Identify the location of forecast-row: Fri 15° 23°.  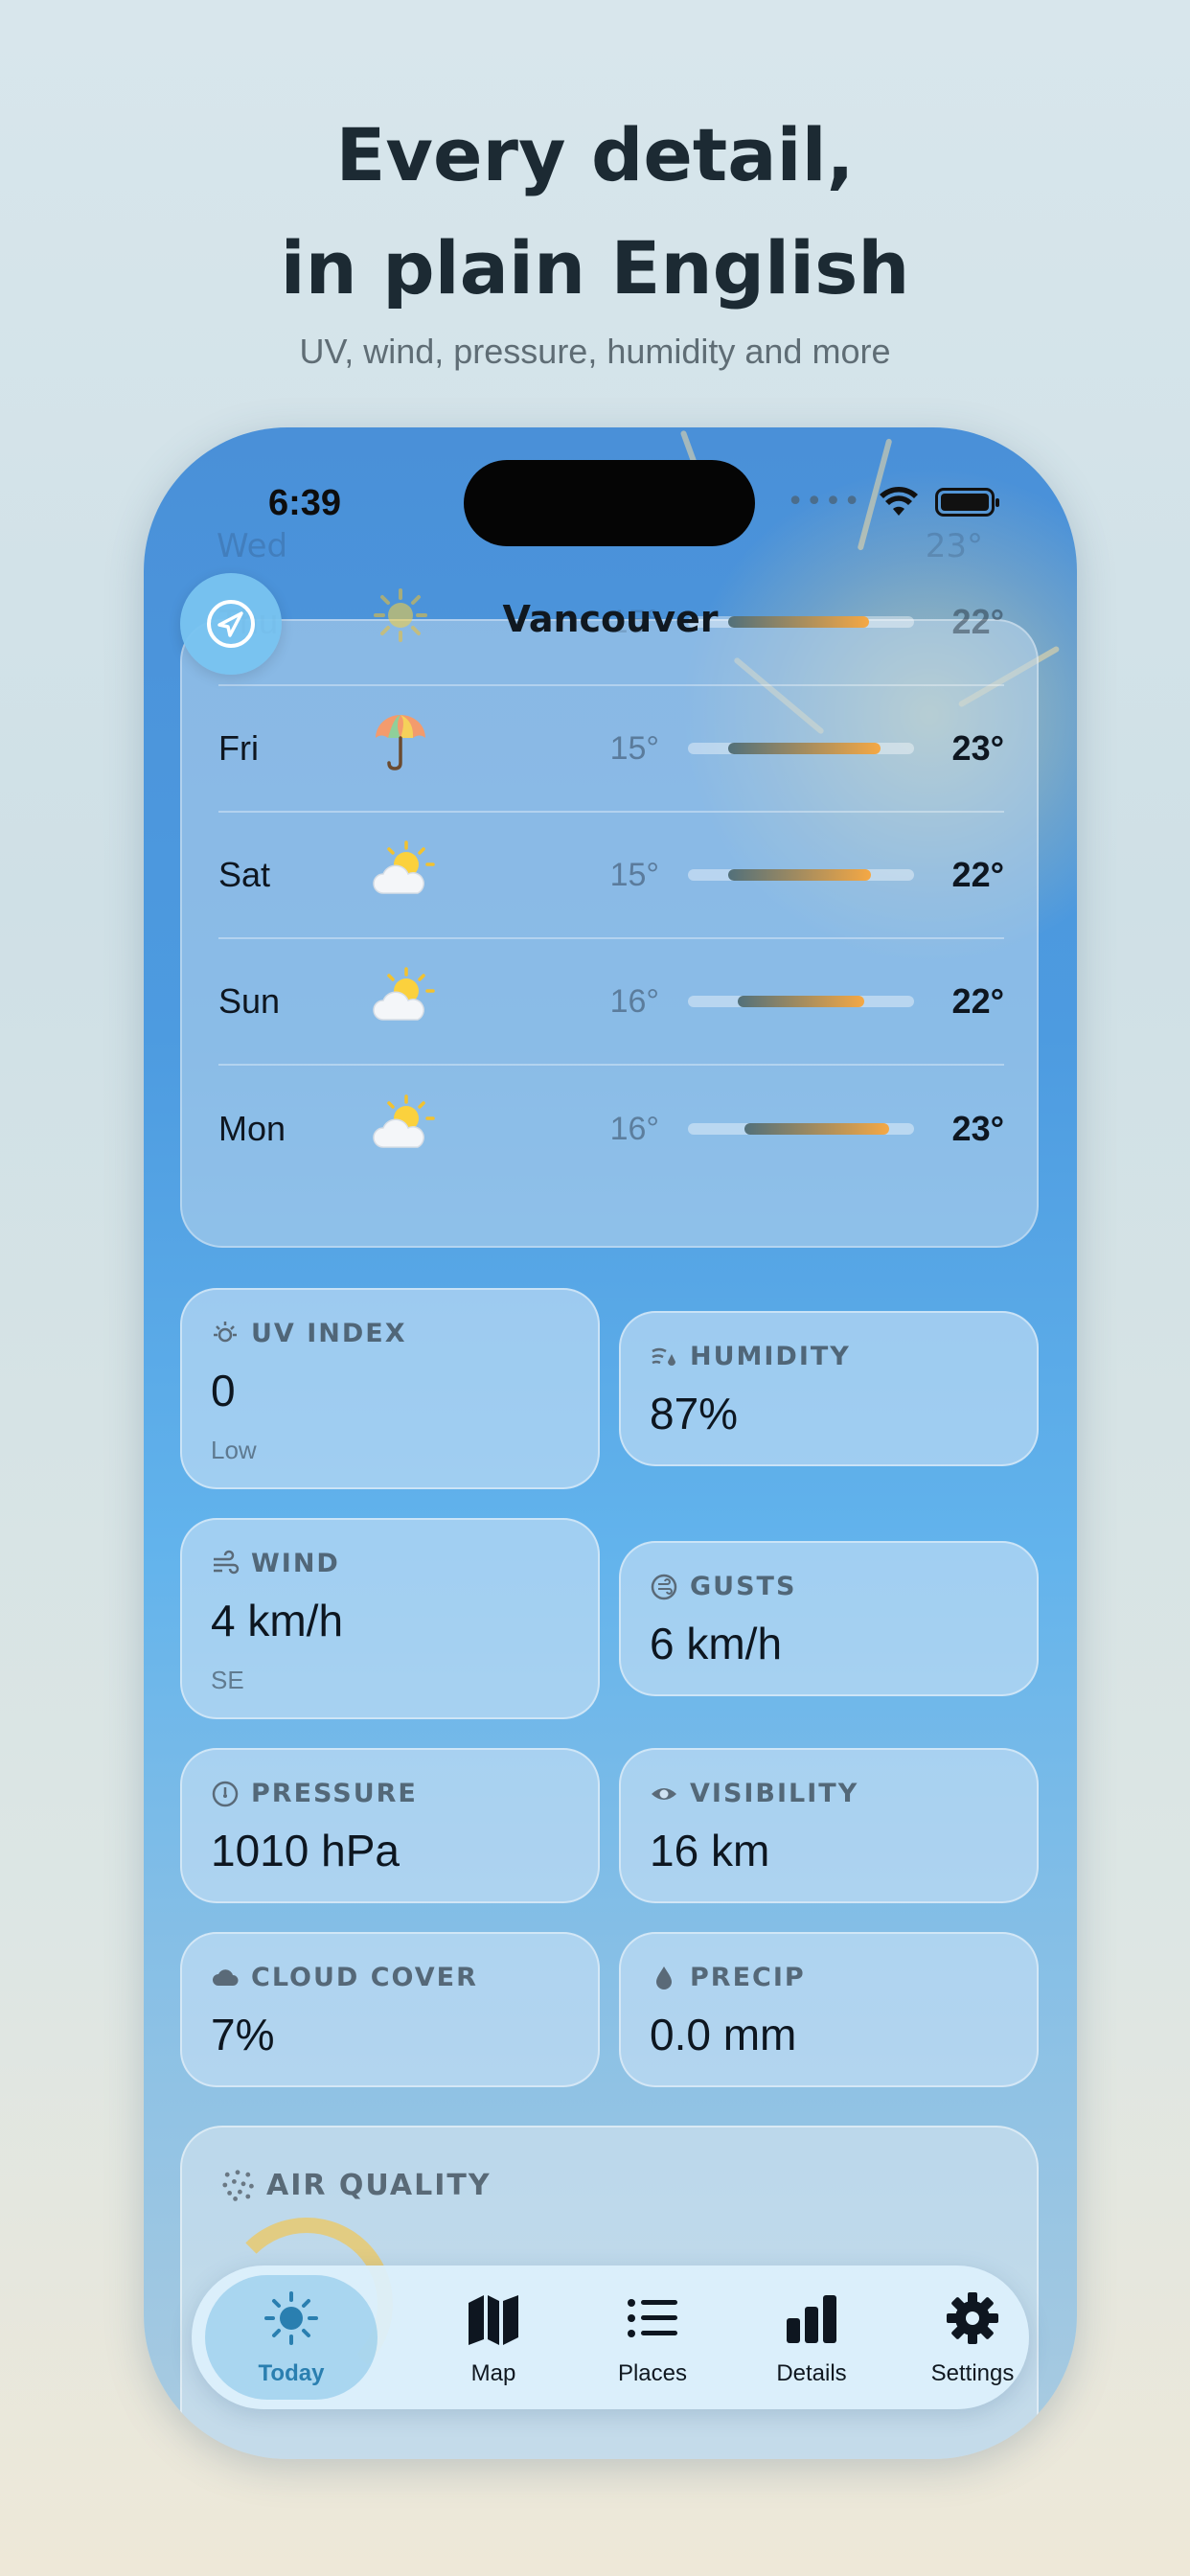
(611, 749).